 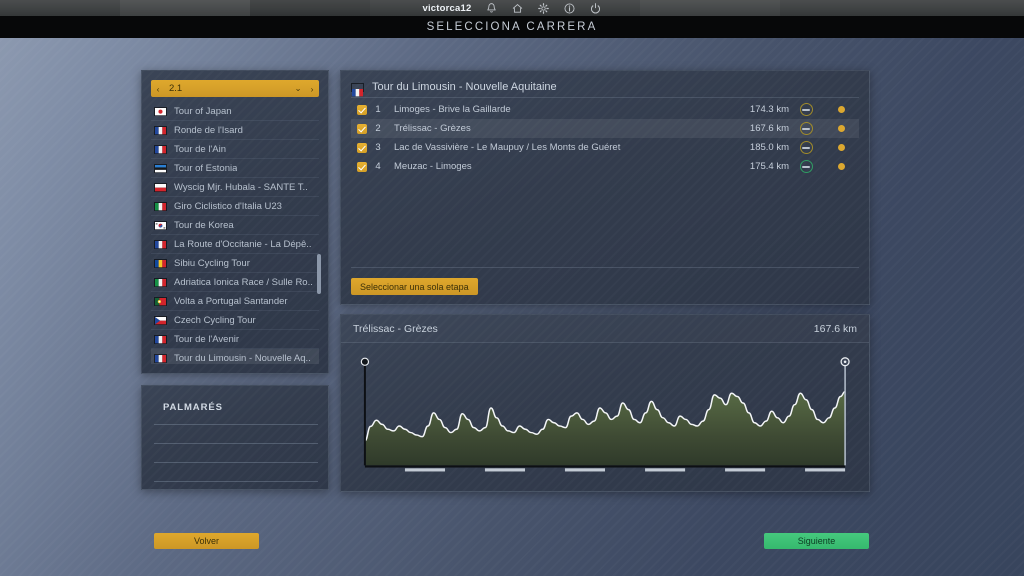 What do you see at coordinates (319, 233) in the screenshot?
I see `race-list-scrollbar` at bounding box center [319, 233].